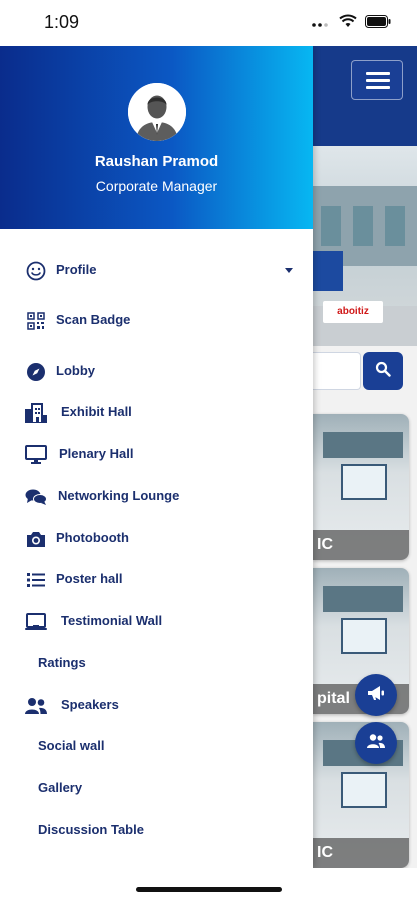  Describe the element at coordinates (93, 319) in the screenshot. I see `menu-item-label: Scan Badge` at that location.